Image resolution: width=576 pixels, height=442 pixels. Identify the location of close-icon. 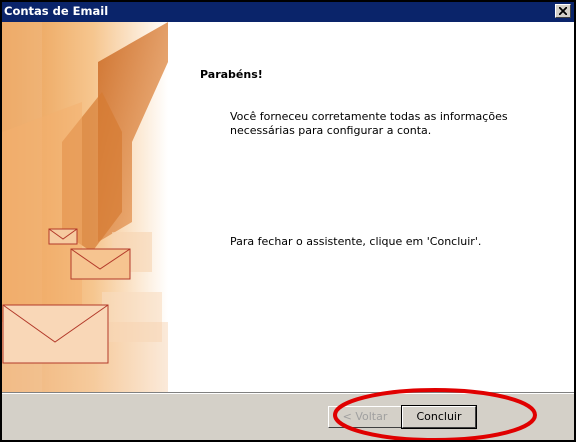
(563, 11).